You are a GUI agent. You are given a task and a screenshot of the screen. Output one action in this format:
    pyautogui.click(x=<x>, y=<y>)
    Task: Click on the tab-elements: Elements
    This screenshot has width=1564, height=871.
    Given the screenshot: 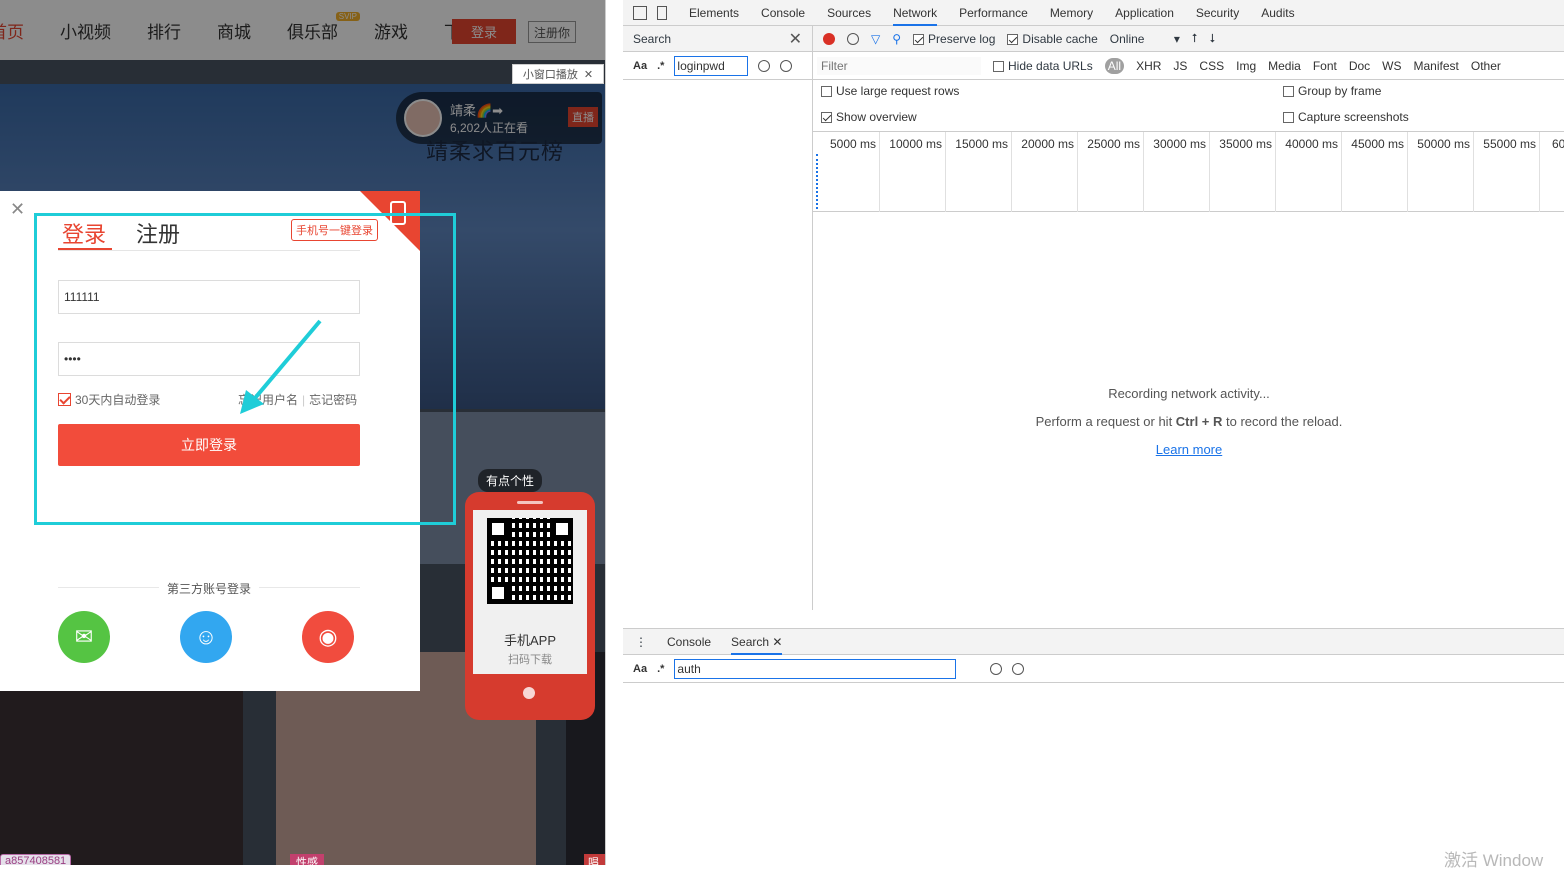 What is the action you would take?
    pyautogui.click(x=714, y=13)
    